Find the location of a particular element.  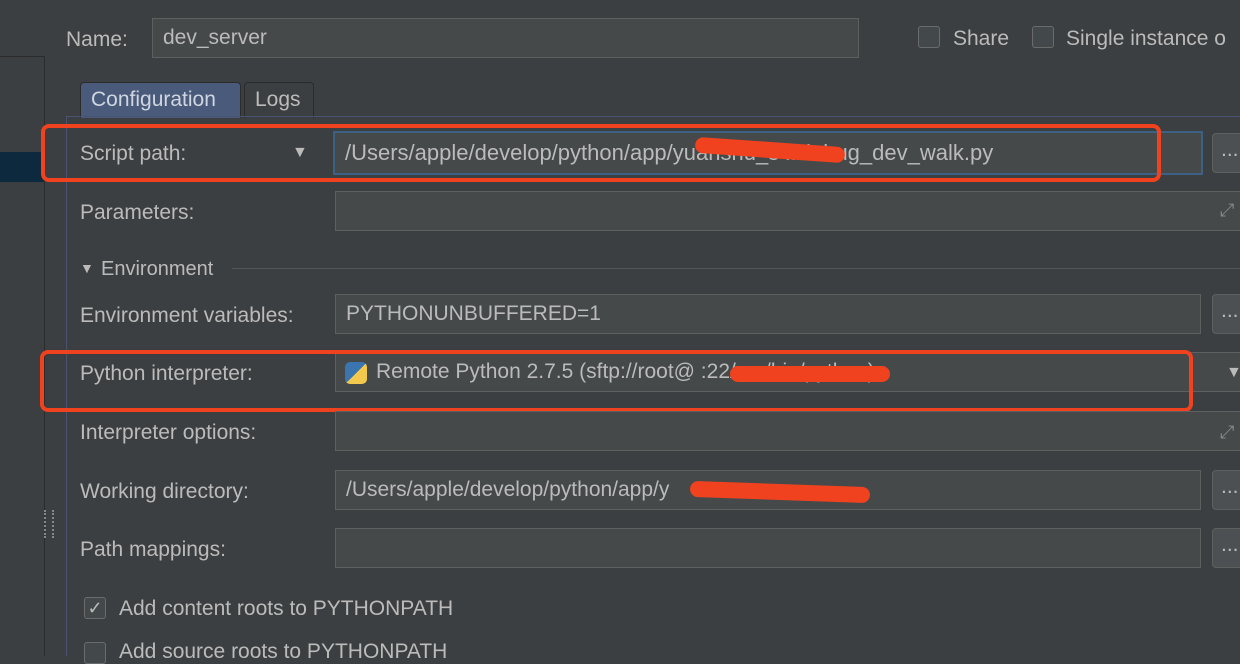

single-instance-checkbox is located at coordinates (1043, 37).